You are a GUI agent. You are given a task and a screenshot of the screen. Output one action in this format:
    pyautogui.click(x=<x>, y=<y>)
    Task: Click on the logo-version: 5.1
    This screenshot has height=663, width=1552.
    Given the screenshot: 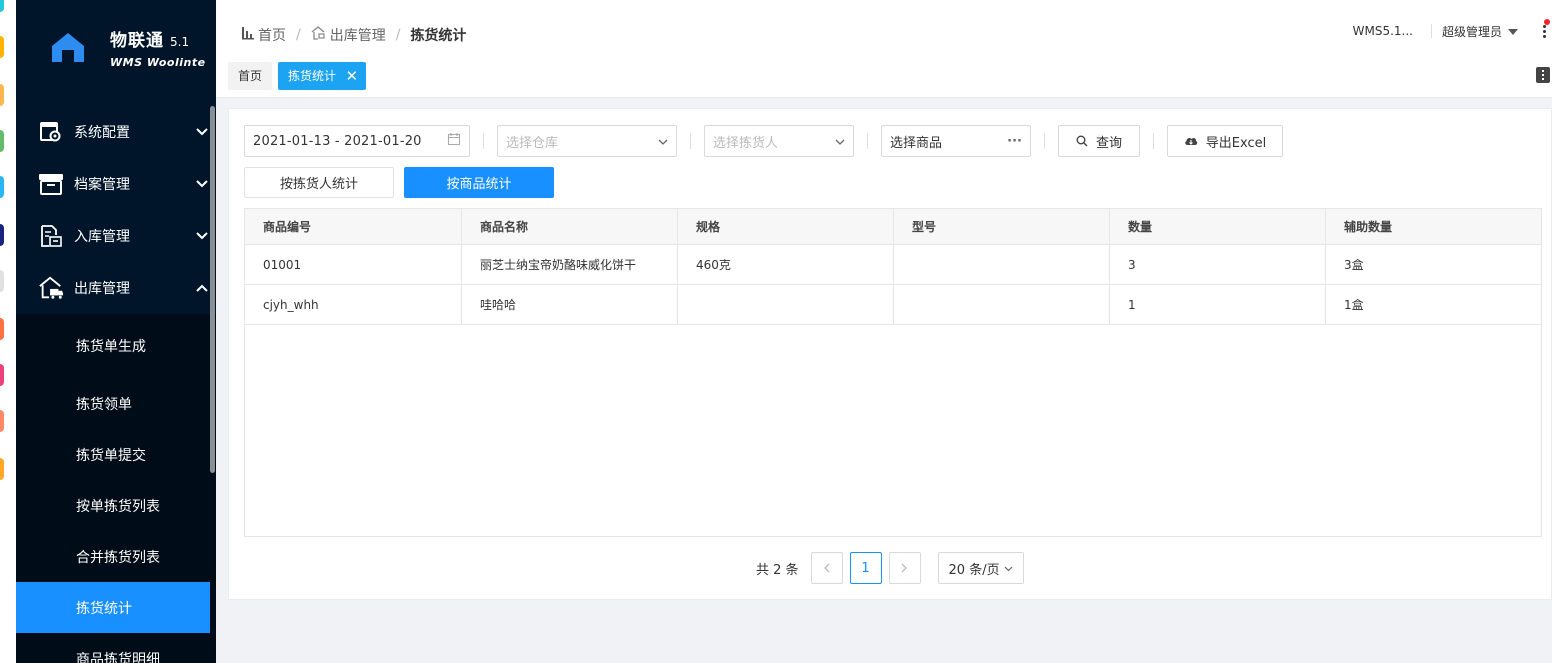 What is the action you would take?
    pyautogui.click(x=180, y=42)
    